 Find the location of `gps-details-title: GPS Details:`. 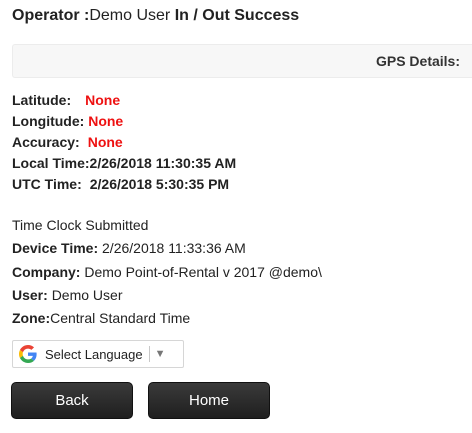

gps-details-title: GPS Details: is located at coordinates (417, 61).